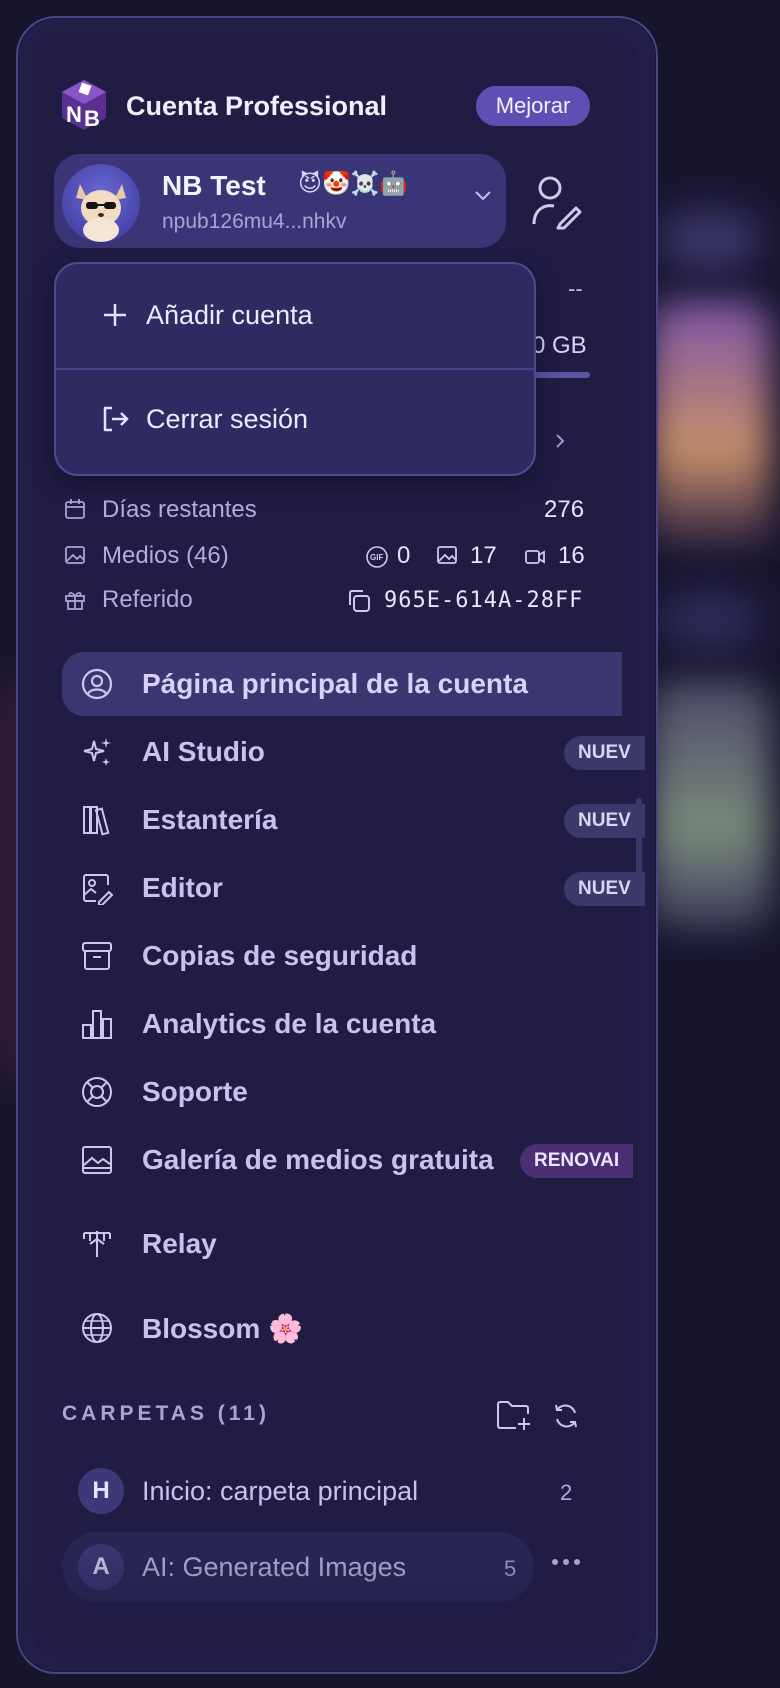  I want to click on folder-add-icon, so click(514, 1415).